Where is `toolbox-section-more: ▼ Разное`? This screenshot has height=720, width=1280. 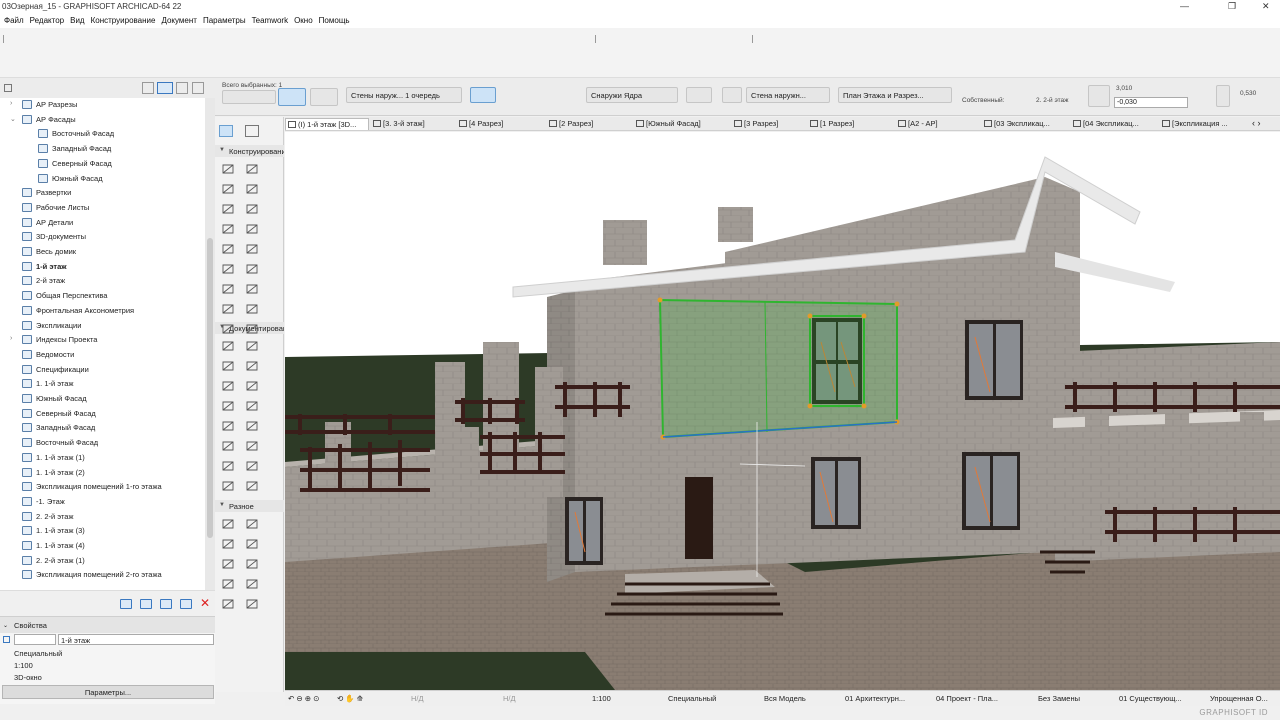 toolbox-section-more: ▼ Разное is located at coordinates (249, 506).